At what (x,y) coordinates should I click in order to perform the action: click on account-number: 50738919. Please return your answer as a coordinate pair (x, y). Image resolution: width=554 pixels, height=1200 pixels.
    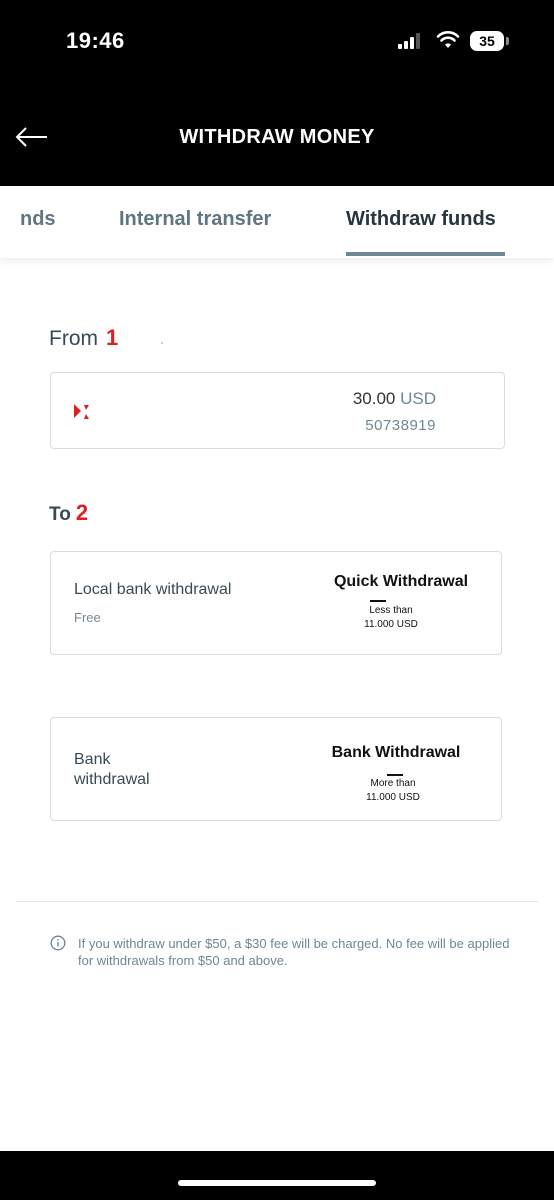
    Looking at the image, I should click on (400, 425).